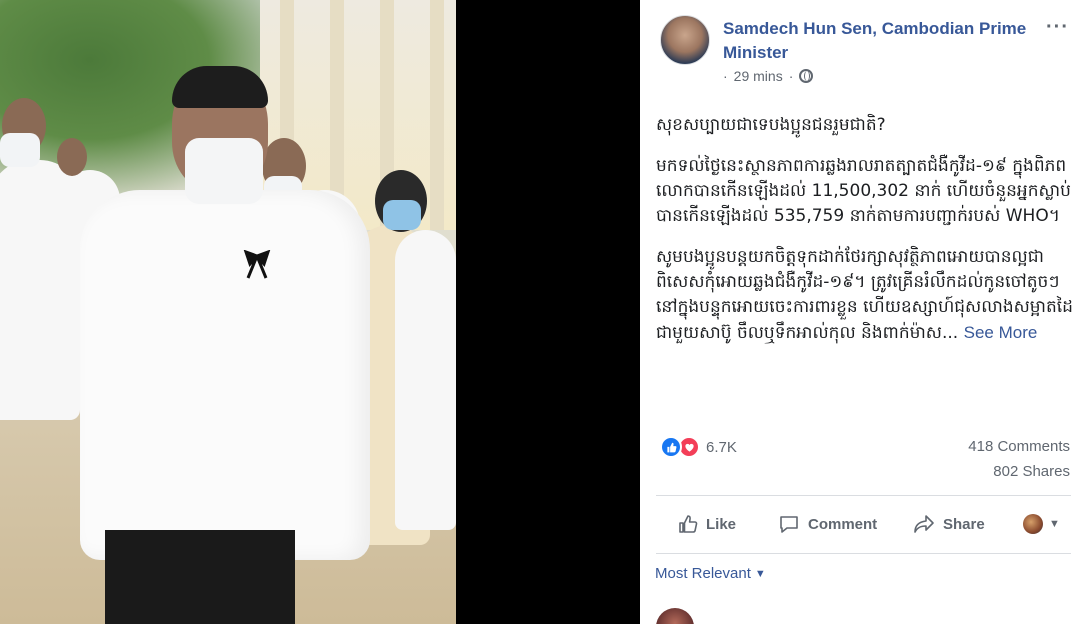  I want to click on photo-main-mask, so click(224, 171).